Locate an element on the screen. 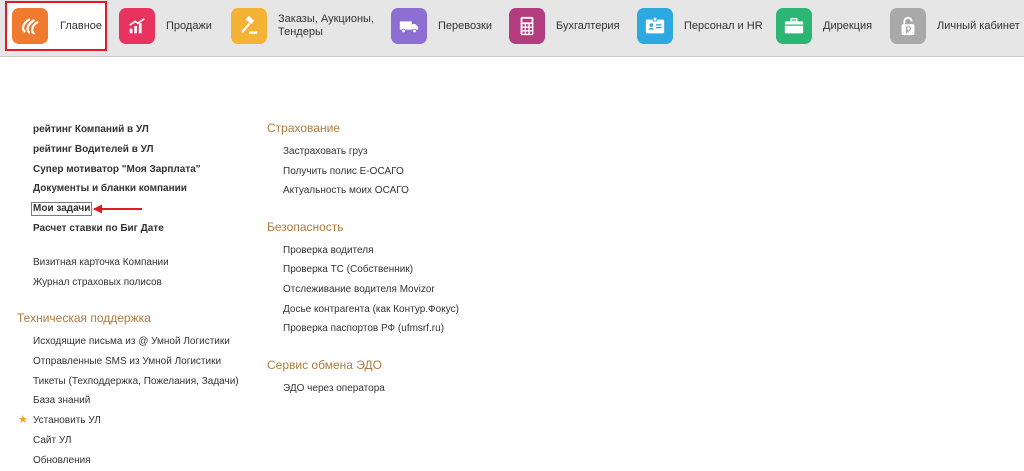 This screenshot has height=471, width=1024. link-company-rating: рейтинг Компаний в УЛ is located at coordinates (91, 130).